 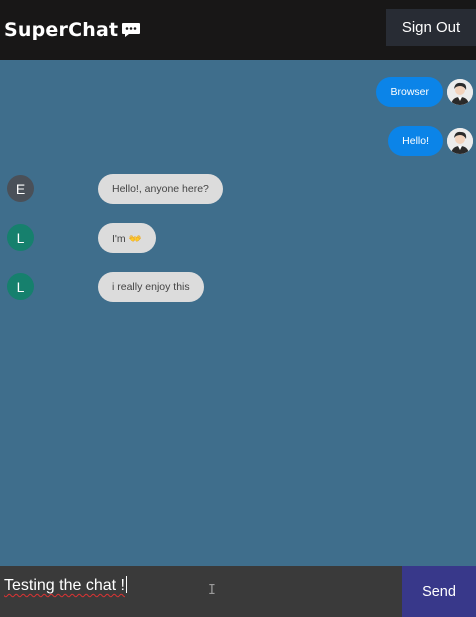 What do you see at coordinates (238, 287) in the screenshot?
I see `message-row: L i really enjoy this` at bounding box center [238, 287].